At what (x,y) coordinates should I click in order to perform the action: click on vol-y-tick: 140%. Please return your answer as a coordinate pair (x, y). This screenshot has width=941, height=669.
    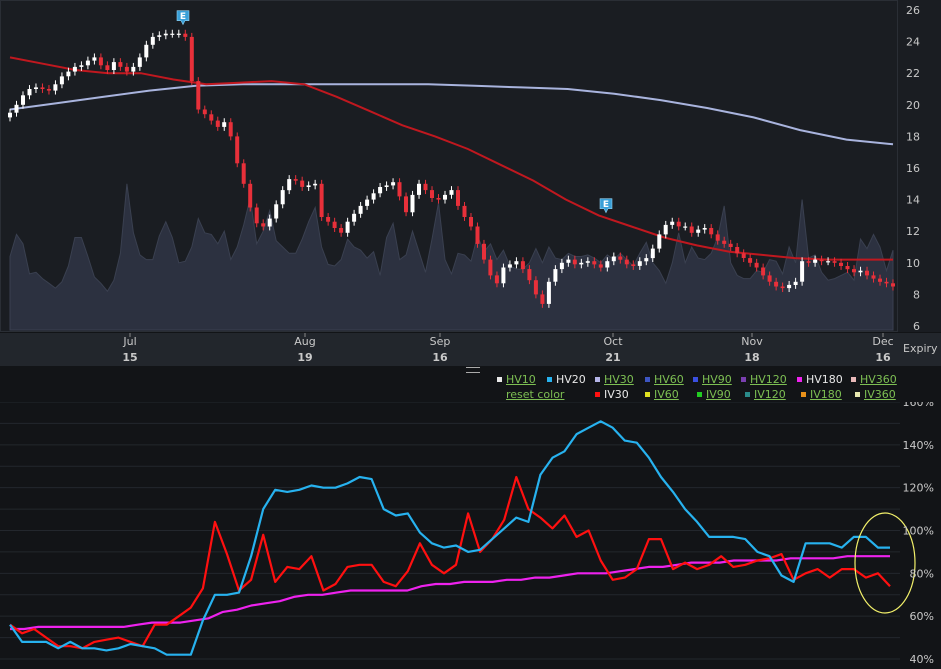
    Looking at the image, I should click on (918, 445).